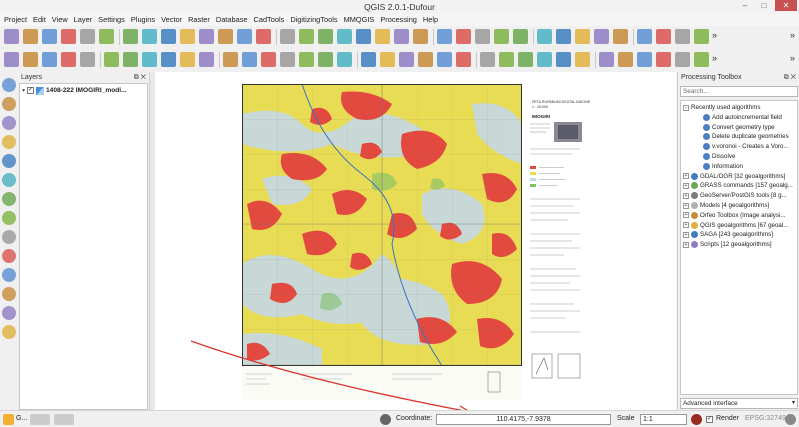 Image resolution: width=799 pixels, height=427 pixels. I want to click on interface-mode-select: Advanced interface ▾, so click(739, 403).